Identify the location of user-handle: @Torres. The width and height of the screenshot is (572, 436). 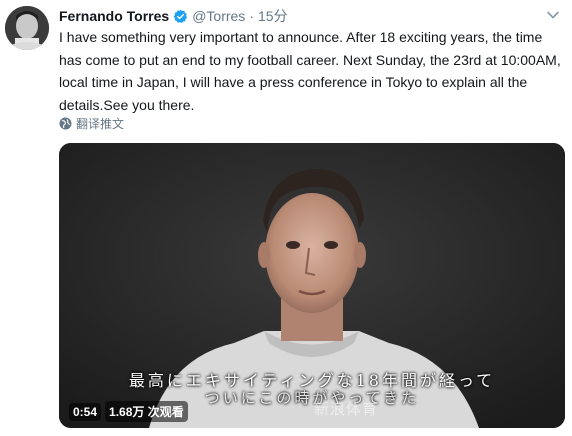
(218, 16).